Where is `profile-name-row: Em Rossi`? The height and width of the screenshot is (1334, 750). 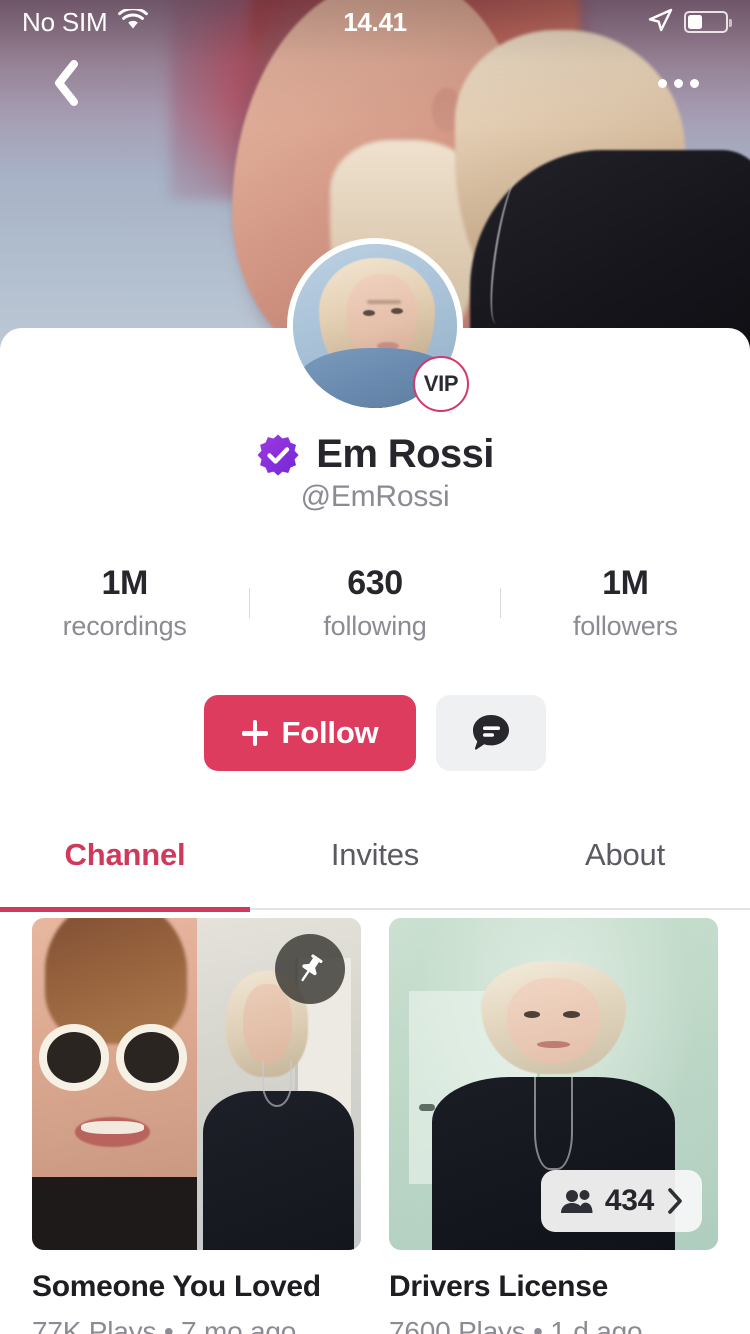
profile-name-row: Em Rossi is located at coordinates (375, 454).